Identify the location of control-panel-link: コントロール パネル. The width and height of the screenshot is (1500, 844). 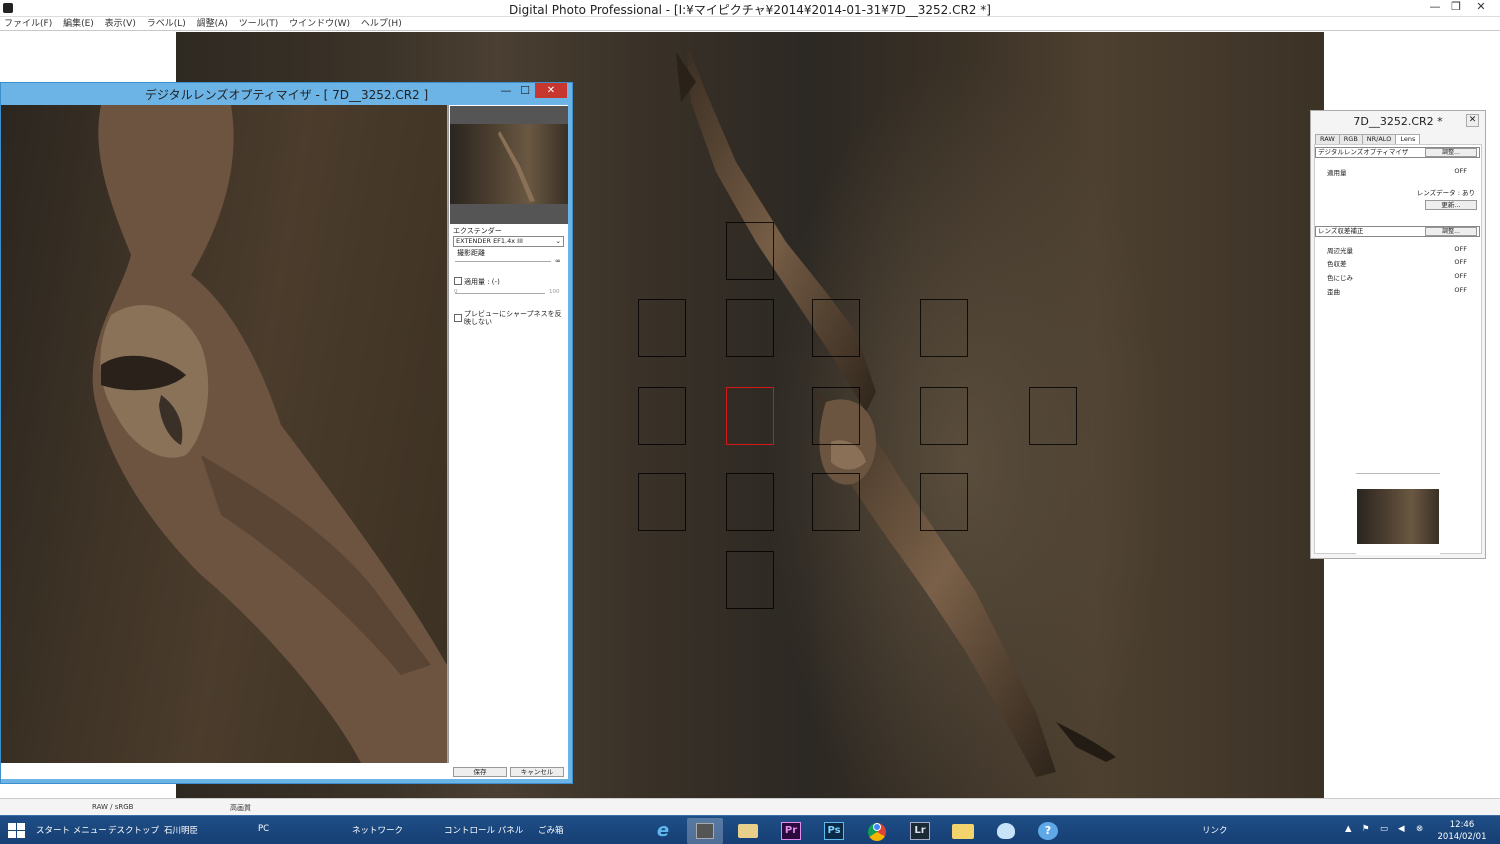
(483, 830).